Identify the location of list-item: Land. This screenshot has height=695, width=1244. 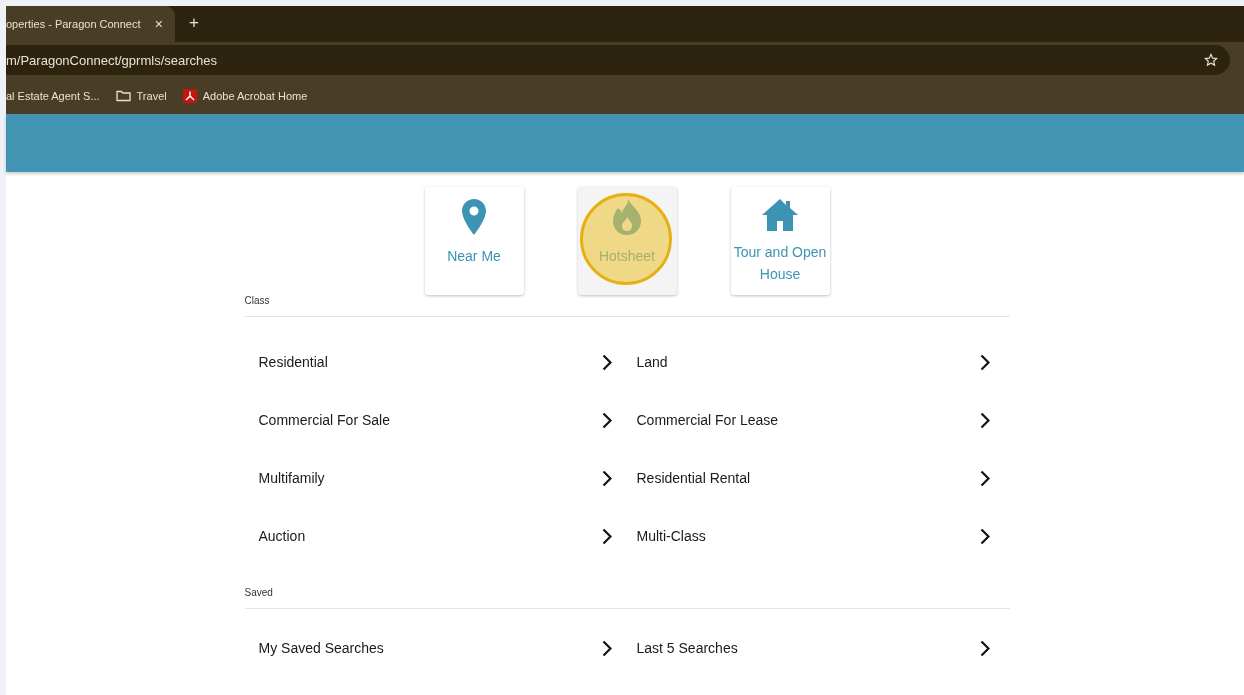
(813, 362).